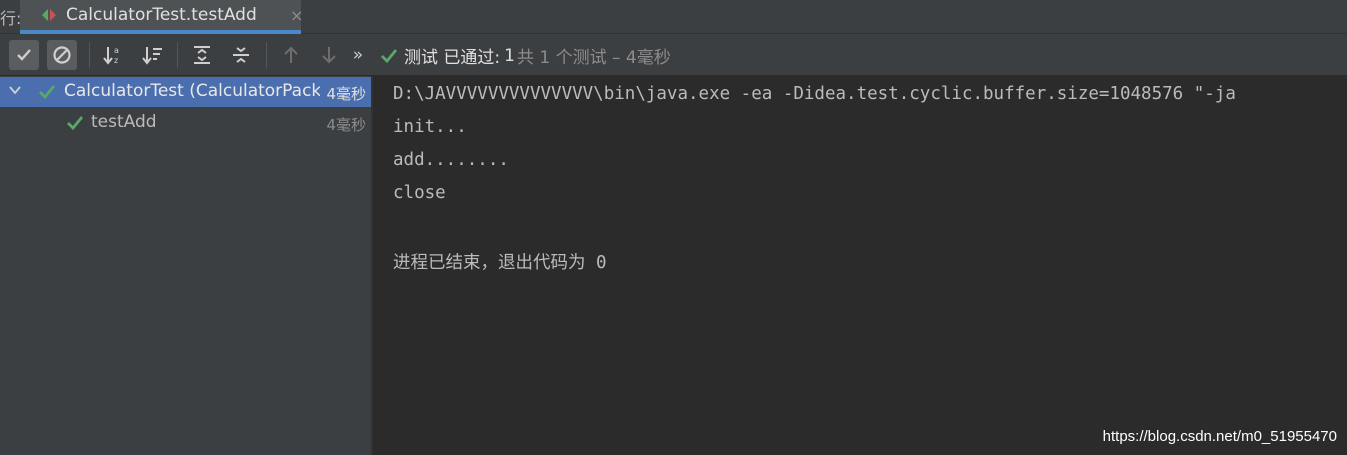 The width and height of the screenshot is (1347, 455). I want to click on arrow-down-icon, so click(329, 55).